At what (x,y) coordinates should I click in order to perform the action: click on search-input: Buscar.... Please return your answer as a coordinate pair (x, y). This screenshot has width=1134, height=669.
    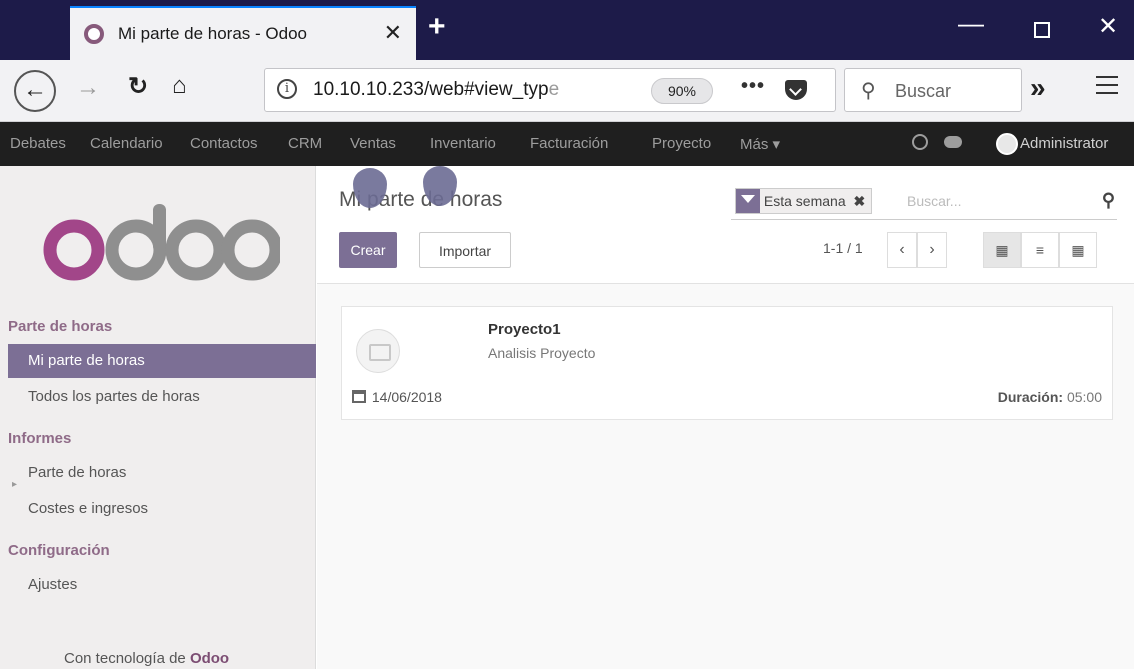
    Looking at the image, I should click on (934, 201).